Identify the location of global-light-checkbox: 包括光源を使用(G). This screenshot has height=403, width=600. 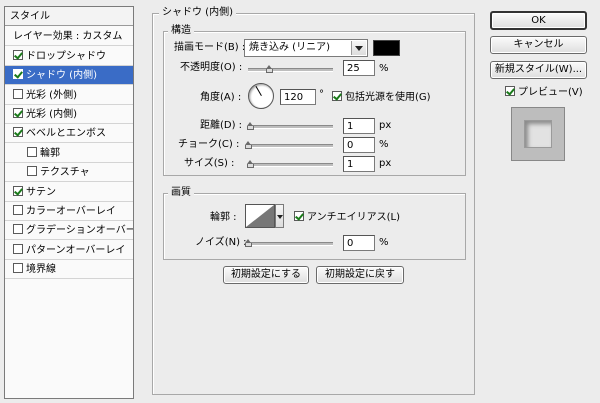
(381, 98).